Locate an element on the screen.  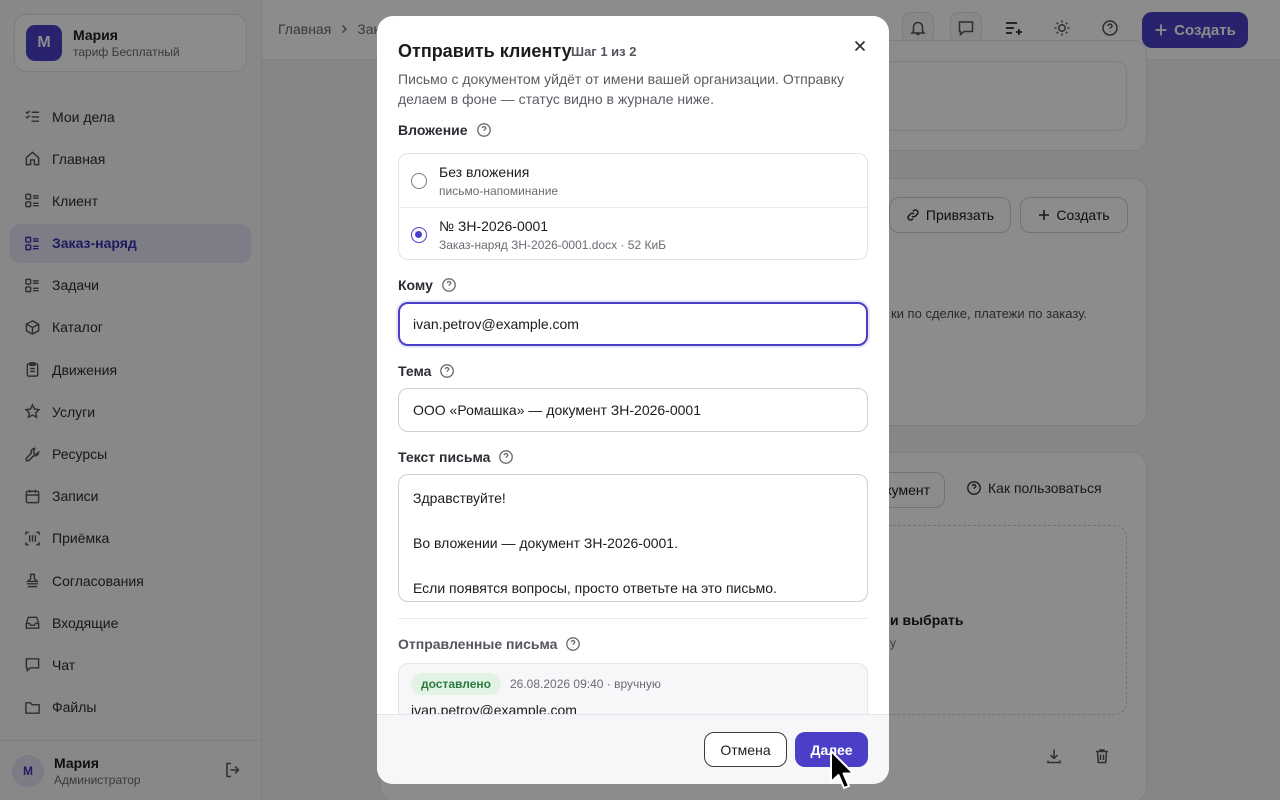
dialog-title: Отправить клиенту is located at coordinates (485, 51).